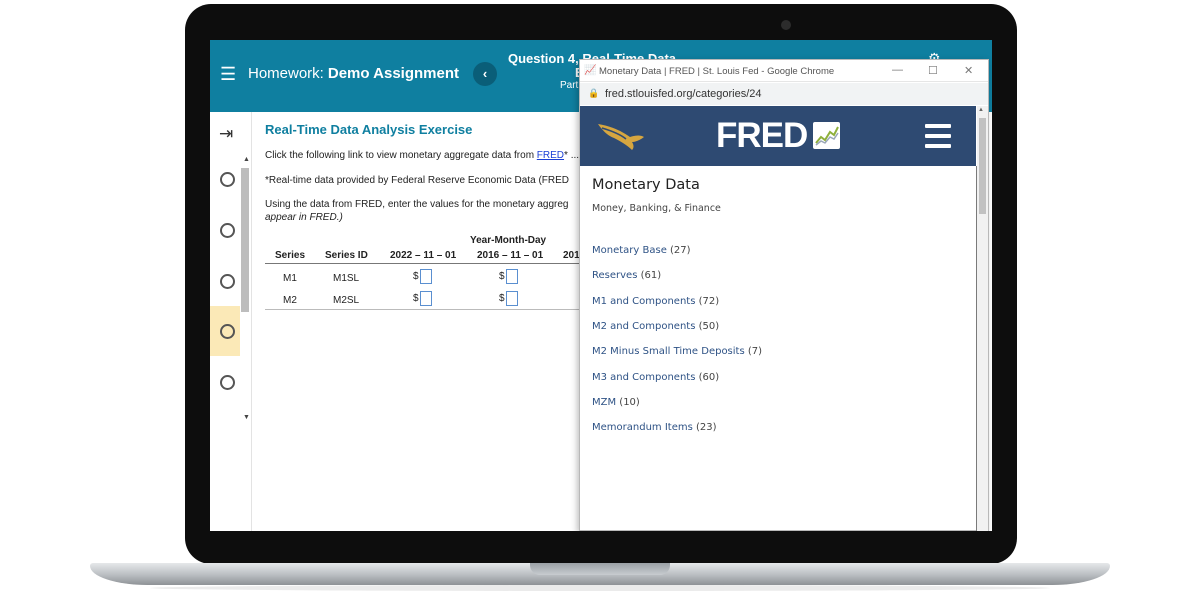 The width and height of the screenshot is (1200, 600). What do you see at coordinates (621, 135) in the screenshot?
I see `eagle-logo-icon` at bounding box center [621, 135].